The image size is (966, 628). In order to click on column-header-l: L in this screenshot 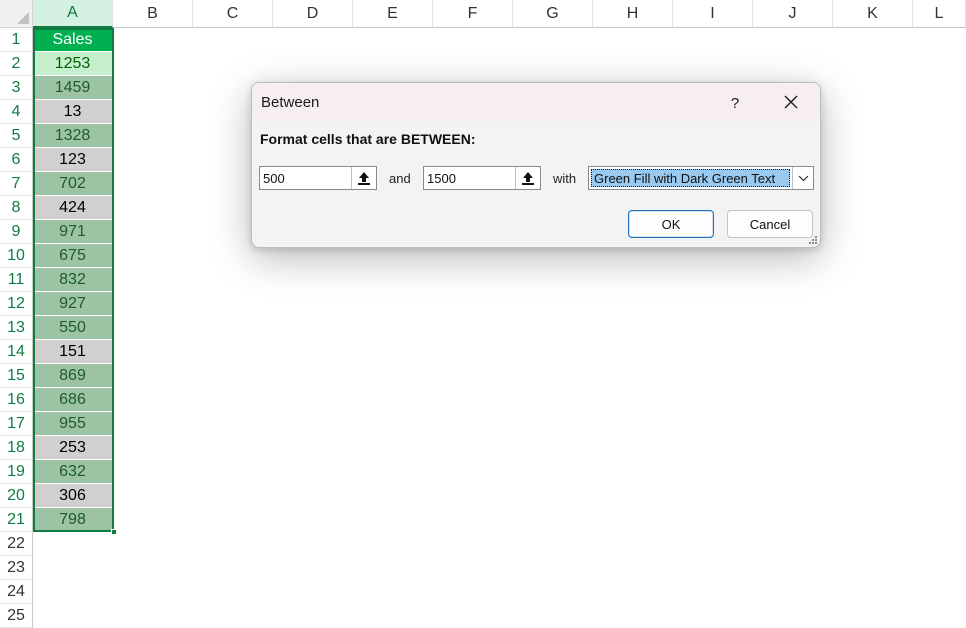, I will do `click(939, 14)`.